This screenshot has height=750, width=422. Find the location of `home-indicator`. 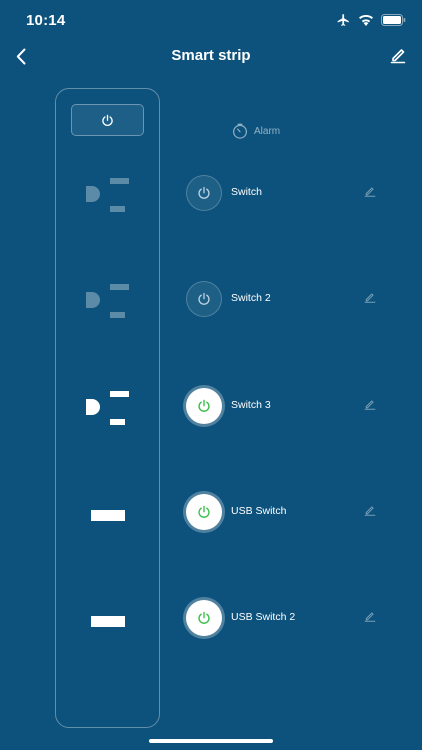

home-indicator is located at coordinates (211, 741).